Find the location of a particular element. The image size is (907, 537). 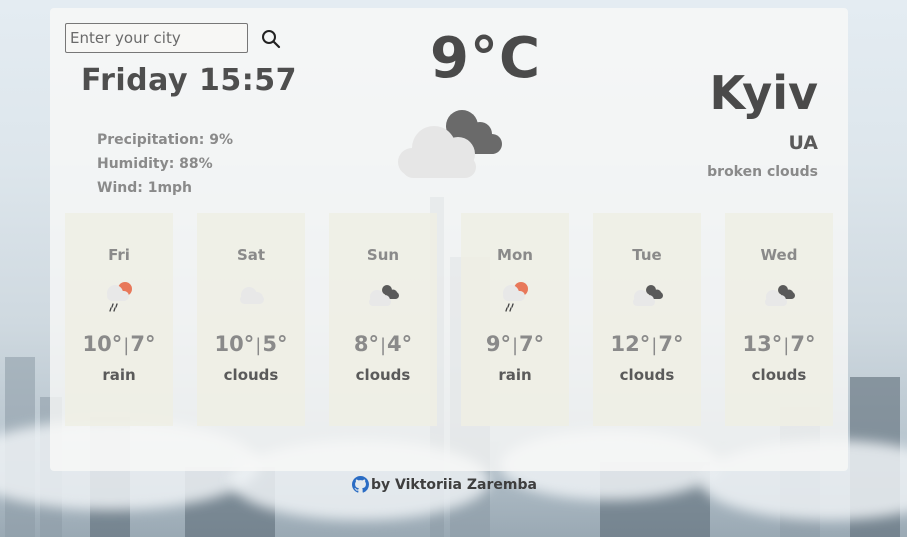

github-icon is located at coordinates (360, 484).